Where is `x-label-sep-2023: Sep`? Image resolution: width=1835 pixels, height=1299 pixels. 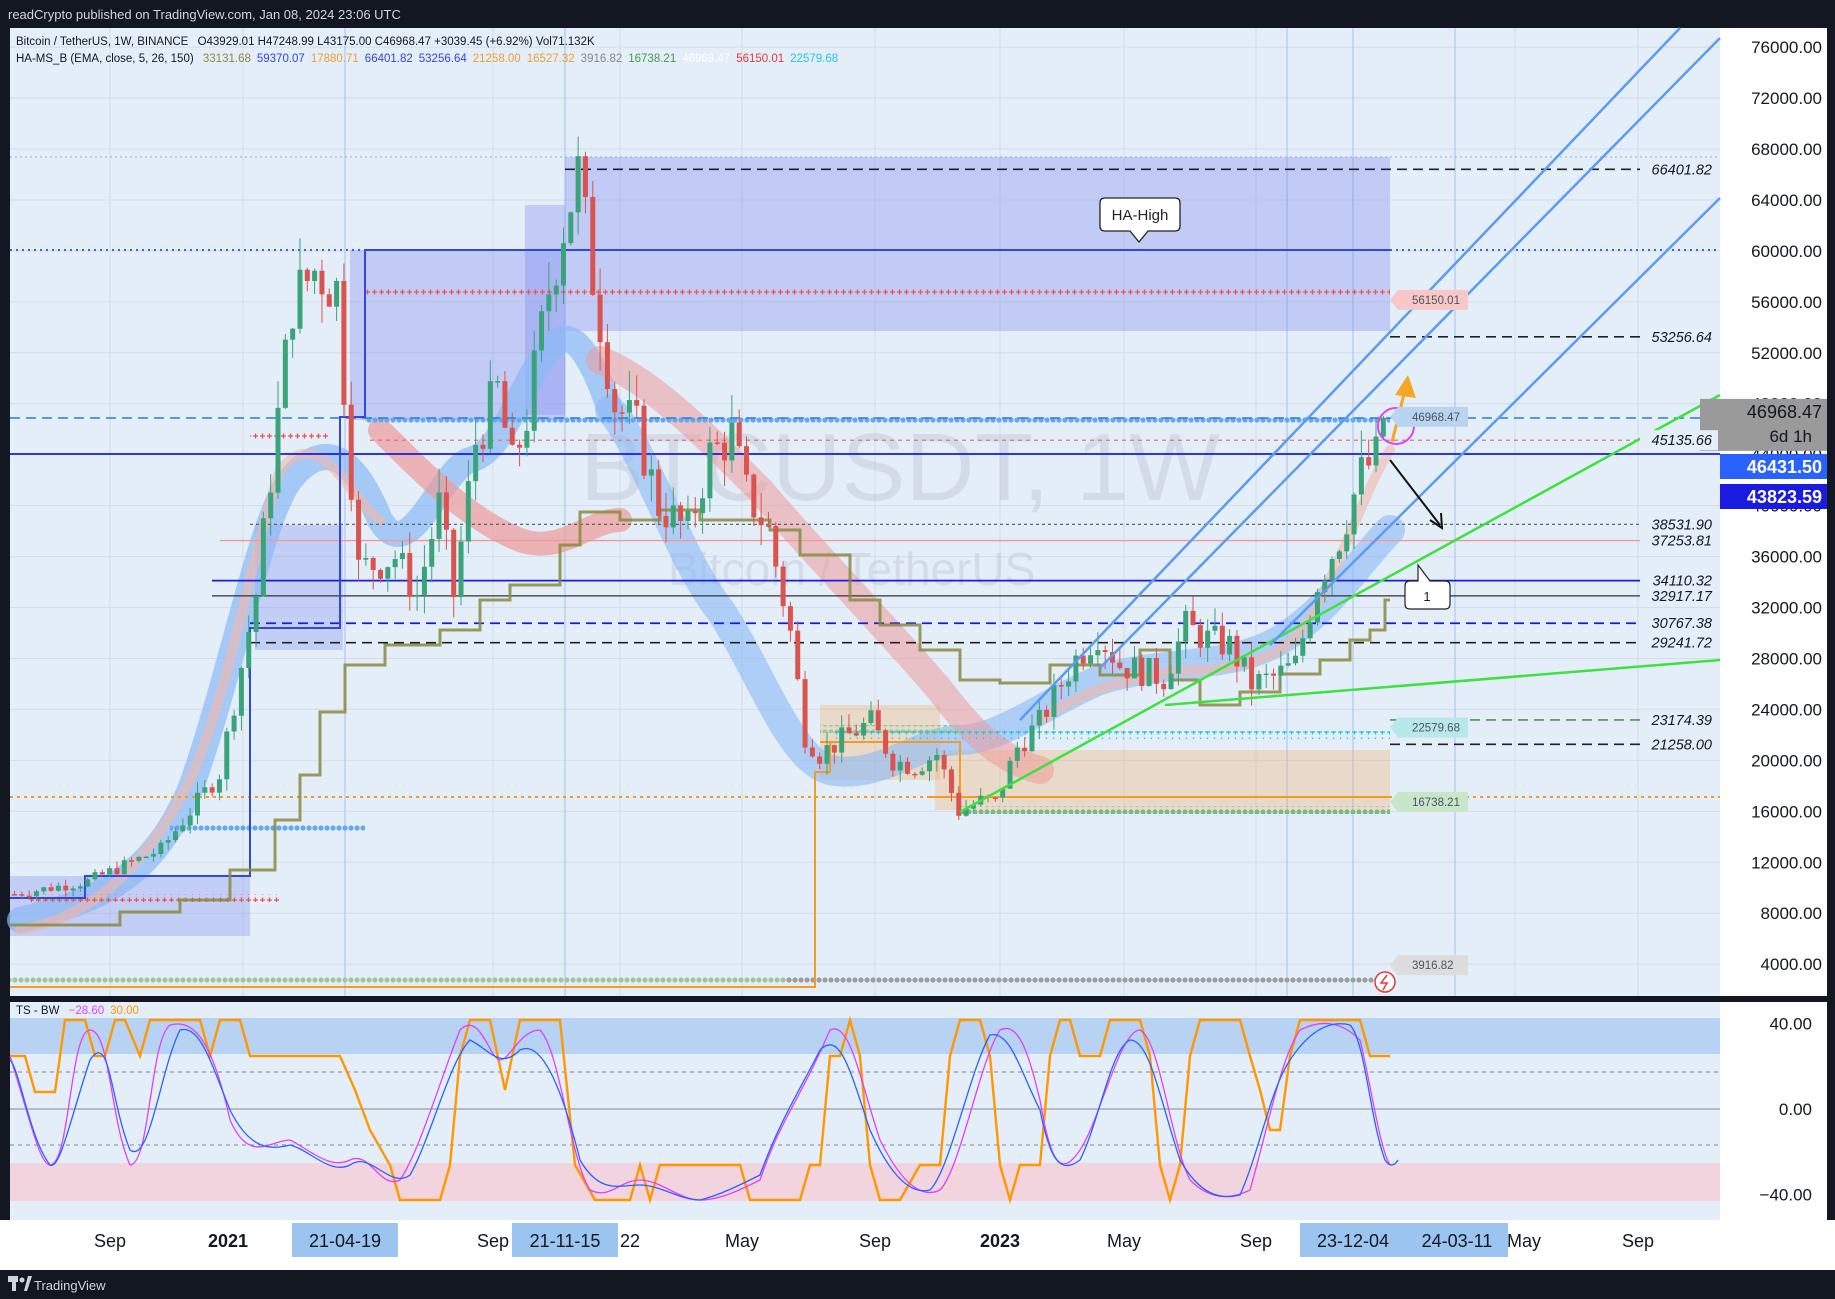
x-label-sep-2023: Sep is located at coordinates (1256, 1241).